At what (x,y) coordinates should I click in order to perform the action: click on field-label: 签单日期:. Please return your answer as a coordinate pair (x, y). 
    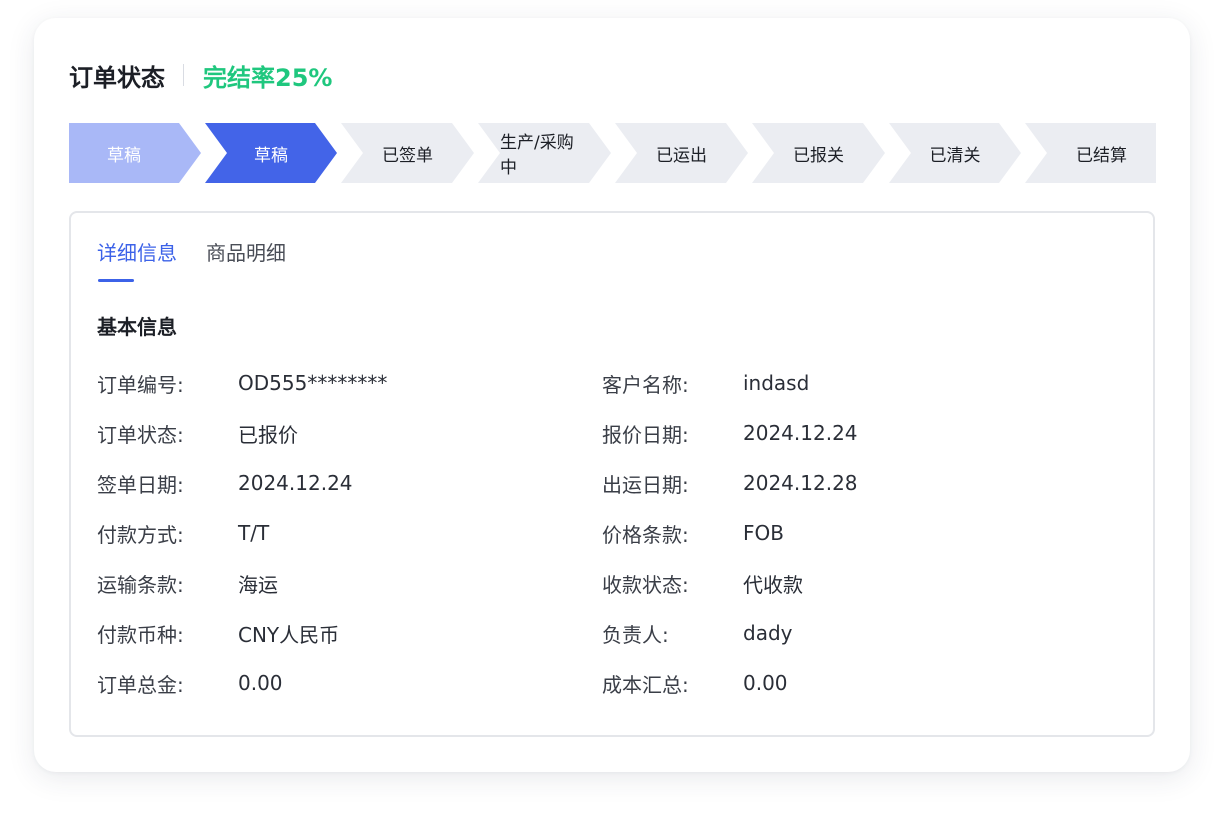
    Looking at the image, I should click on (140, 484).